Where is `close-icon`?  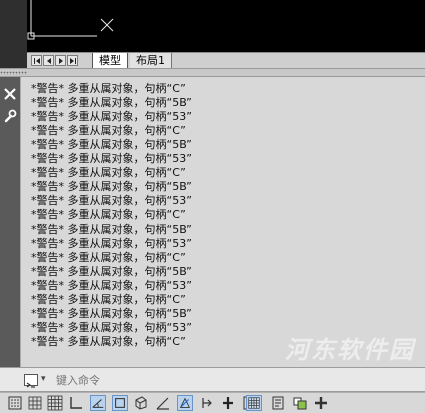 close-icon is located at coordinates (10, 94).